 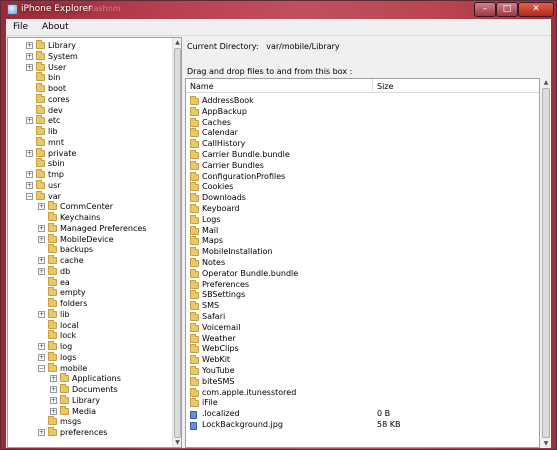 What do you see at coordinates (363, 198) in the screenshot?
I see `list-item: Downloads` at bounding box center [363, 198].